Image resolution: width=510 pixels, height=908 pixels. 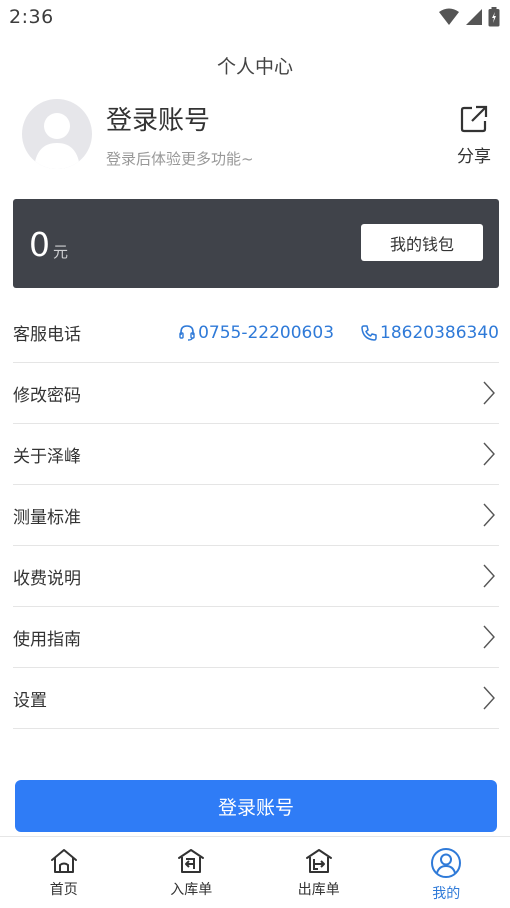 I want to click on tab-inbound: 入库单, so click(x=192, y=872).